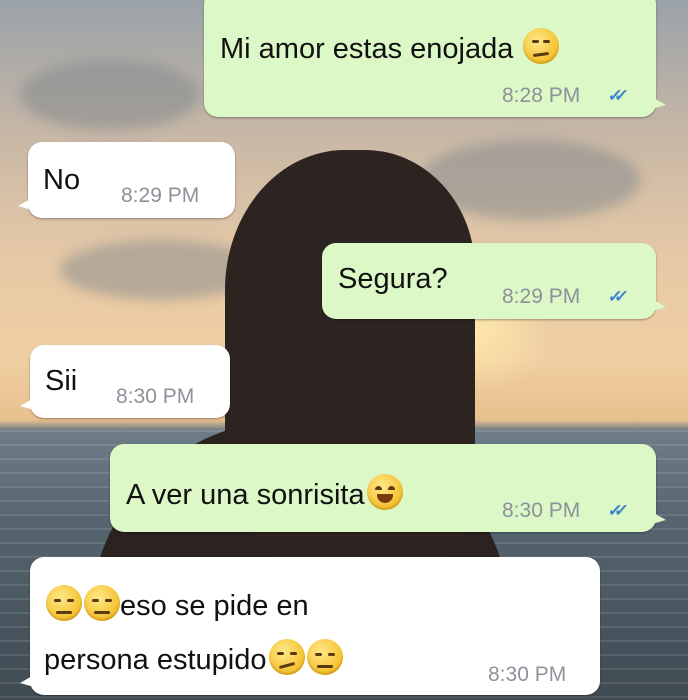 The image size is (688, 700). I want to click on message-text-content: A ver una sonrisita, so click(245, 495).